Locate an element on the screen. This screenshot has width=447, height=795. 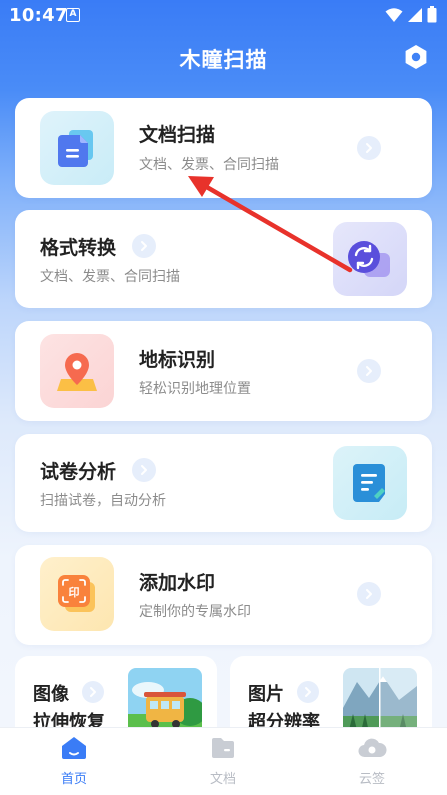
card-title: 添加水印 is located at coordinates (177, 583).